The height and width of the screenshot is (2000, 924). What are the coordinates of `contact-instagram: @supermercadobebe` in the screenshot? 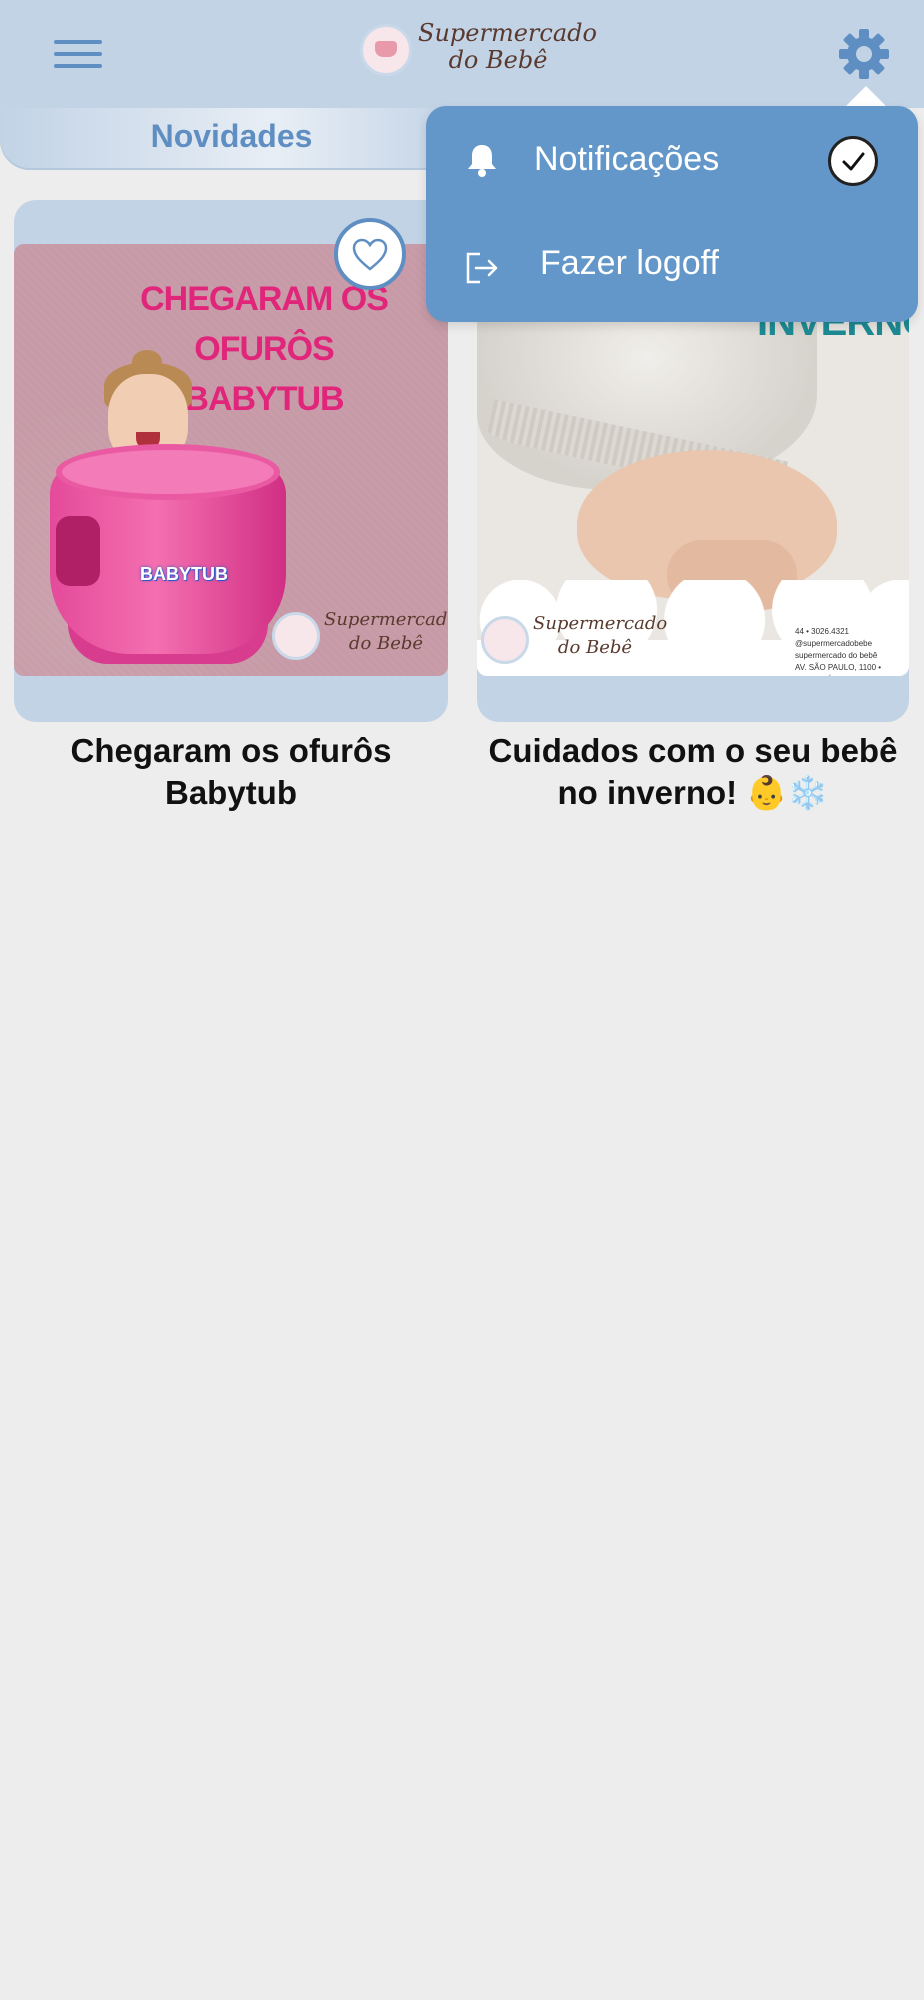 It's located at (834, 643).